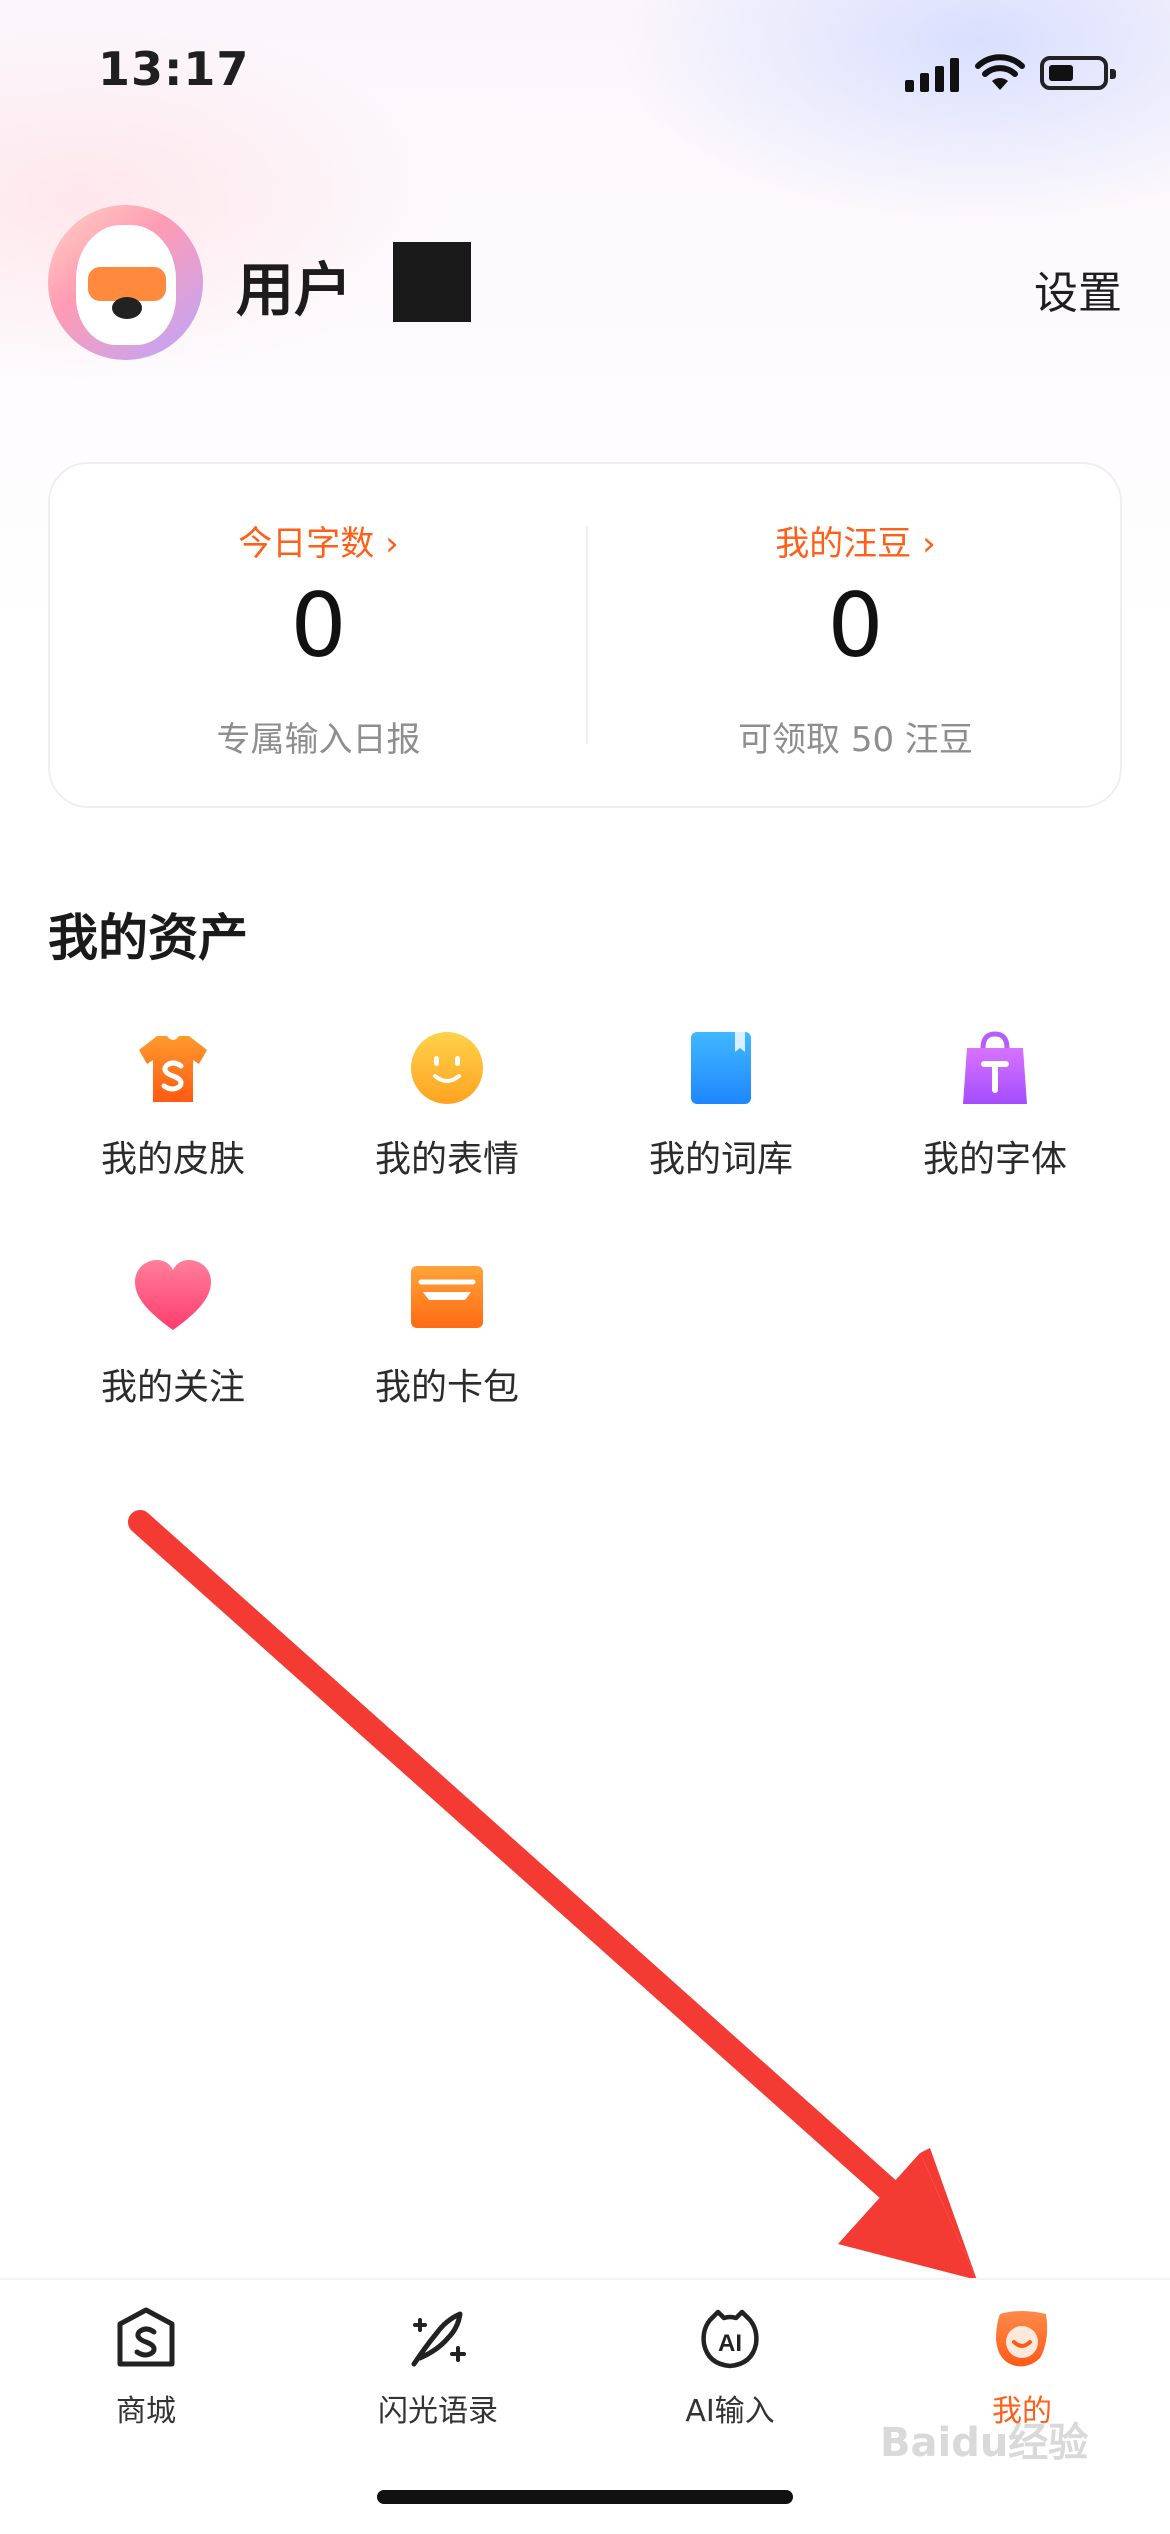 The height and width of the screenshot is (2534, 1170). What do you see at coordinates (730, 2380) in the screenshot?
I see `tab-ai-input: AI AI输入` at bounding box center [730, 2380].